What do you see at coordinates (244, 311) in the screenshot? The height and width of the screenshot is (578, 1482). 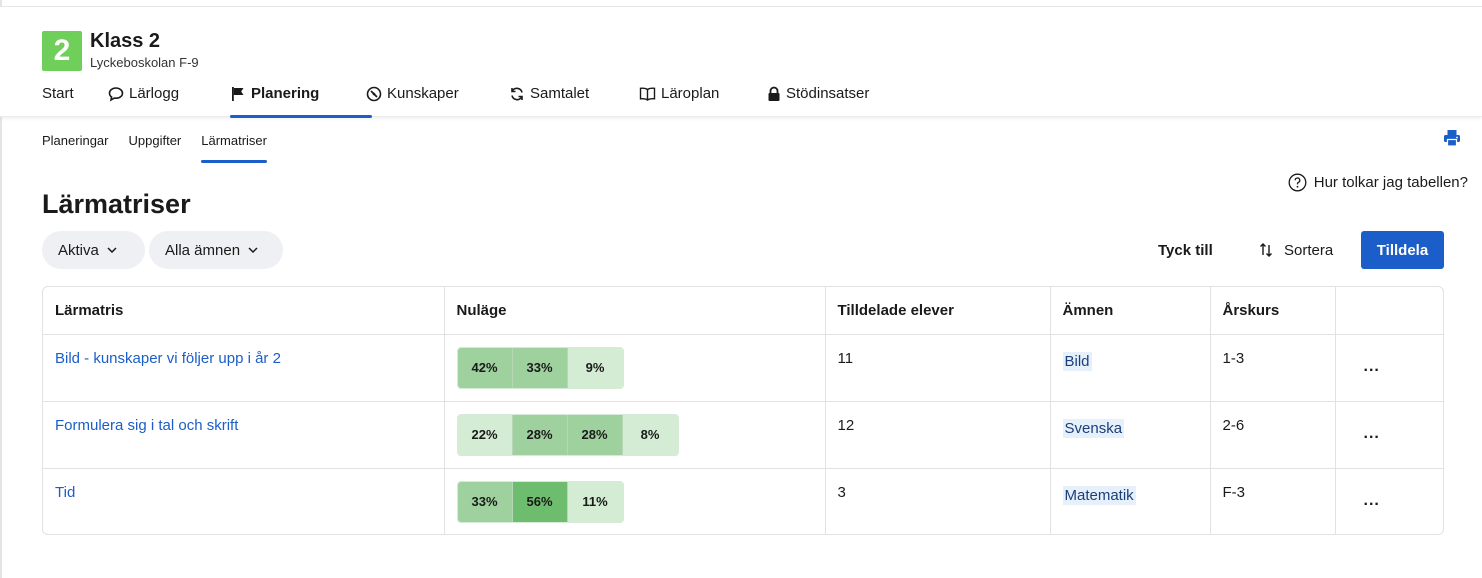 I see `column-header-name: Lärmatris` at bounding box center [244, 311].